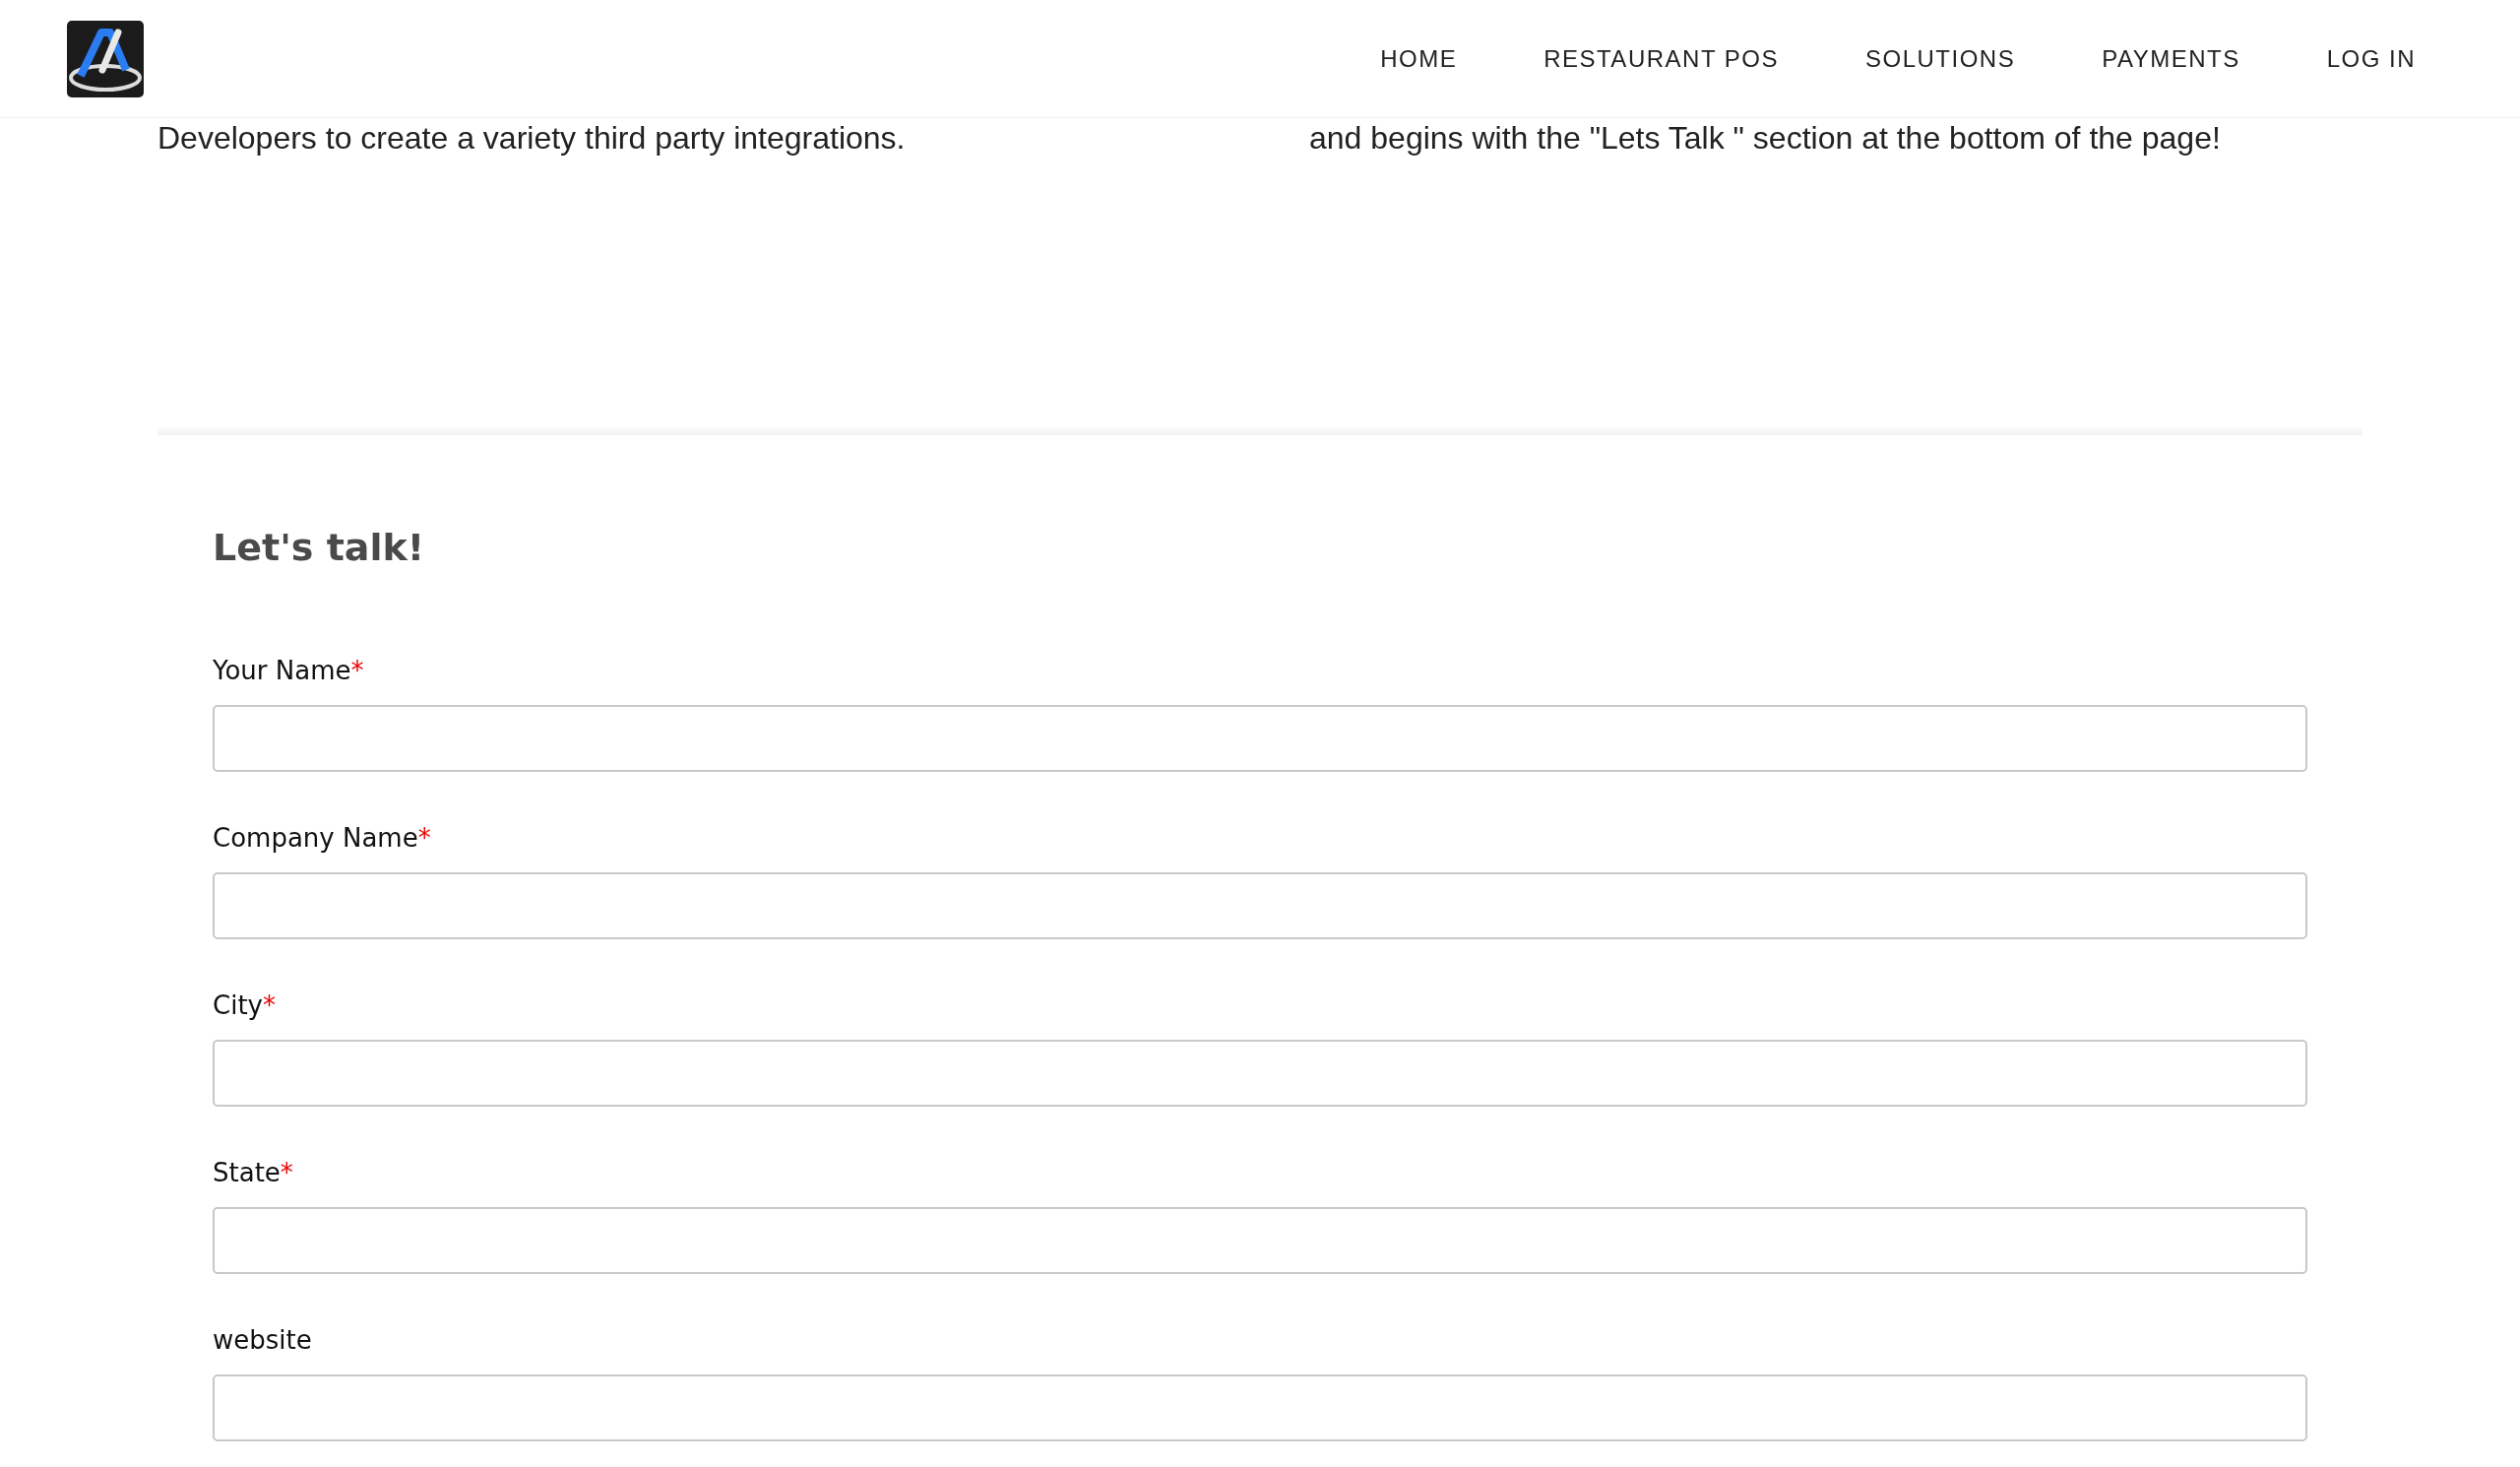  What do you see at coordinates (1765, 138) in the screenshot?
I see `intro-text: and begins with the "Lets Talk " section at the bottom of the page!` at bounding box center [1765, 138].